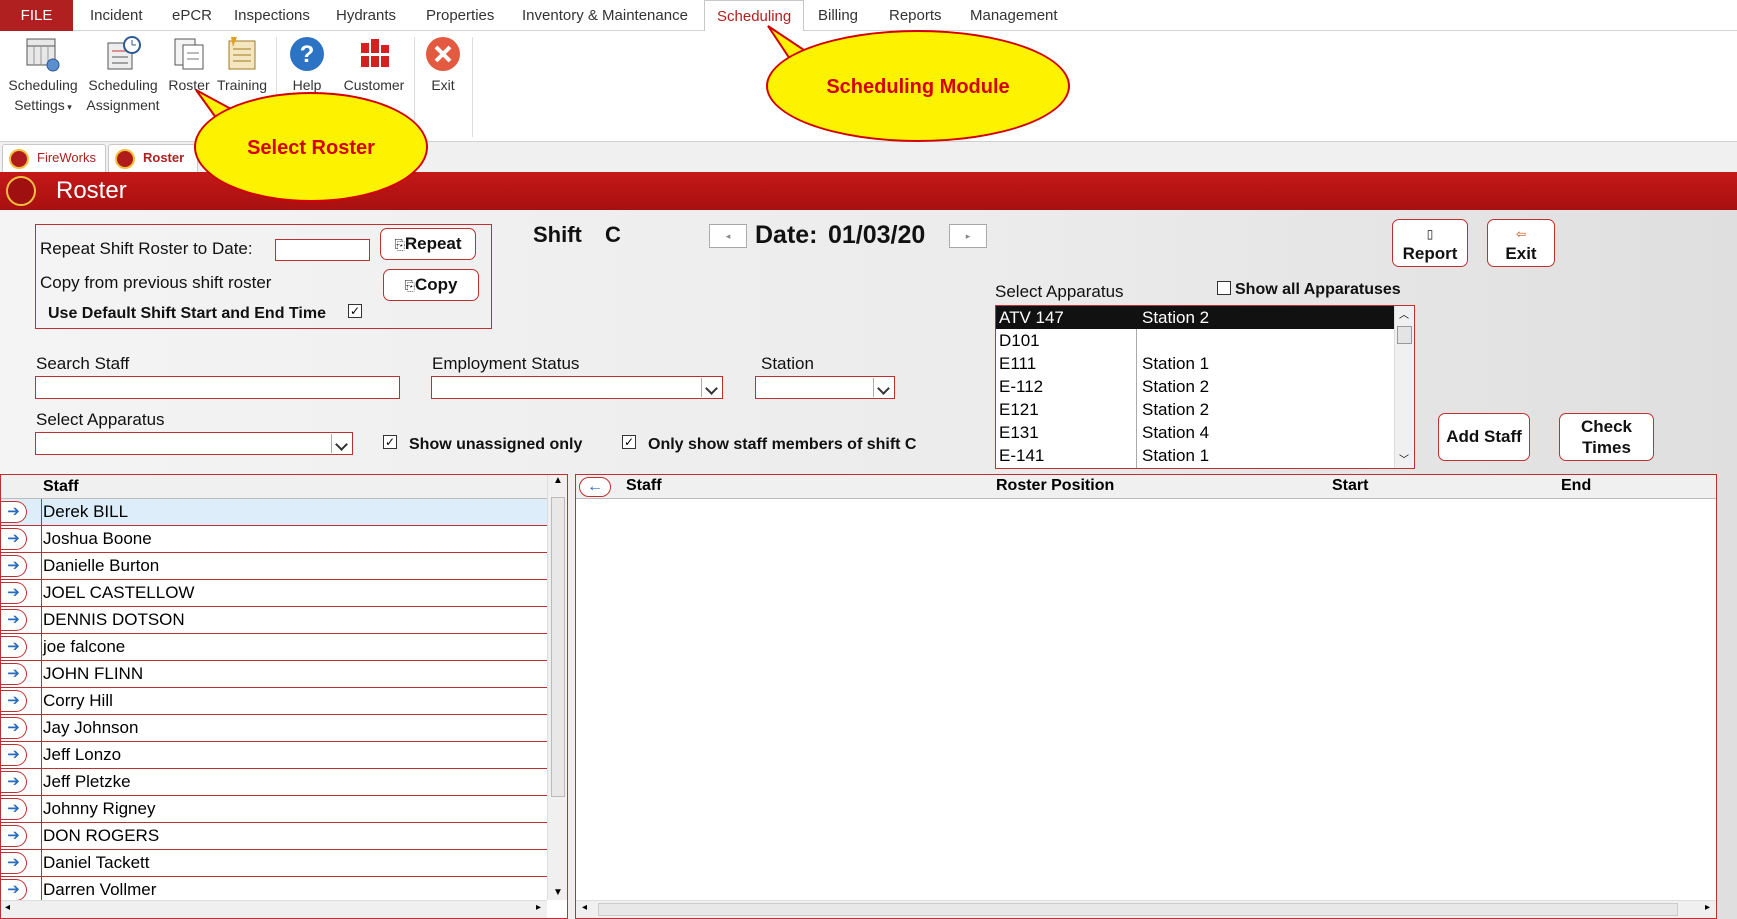 This screenshot has width=1737, height=919. I want to click on tab-inventory-maintenance: Inventory & Maintenance, so click(605, 15).